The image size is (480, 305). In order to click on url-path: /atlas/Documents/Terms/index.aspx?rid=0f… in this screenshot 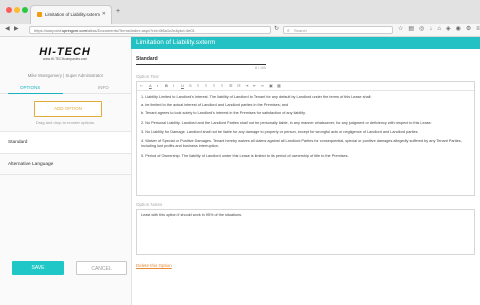, I will do `click(140, 30)`.